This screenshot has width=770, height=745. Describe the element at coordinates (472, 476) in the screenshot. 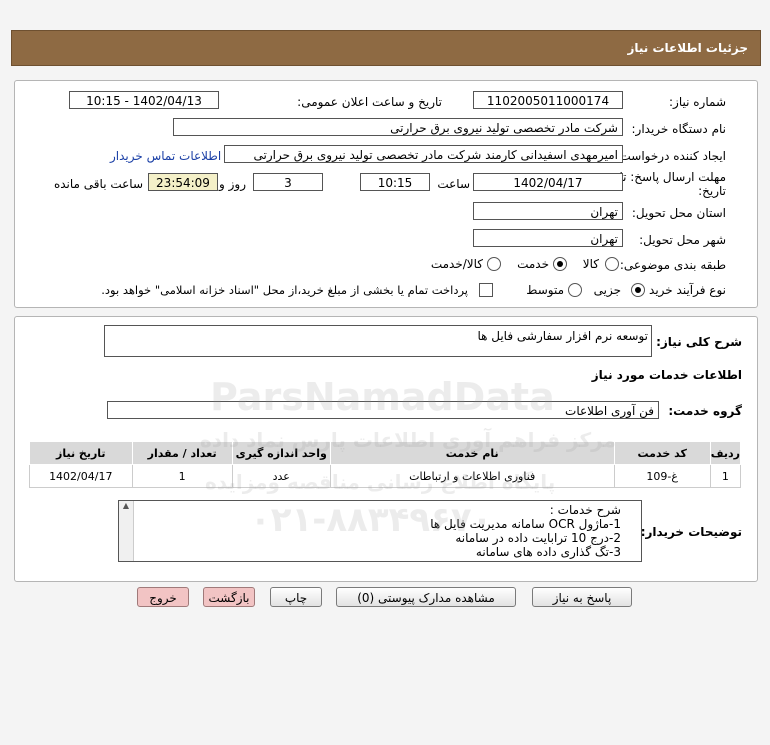

I see `cell-service-name: فناوری اطلاعات و ارتباطات` at that location.